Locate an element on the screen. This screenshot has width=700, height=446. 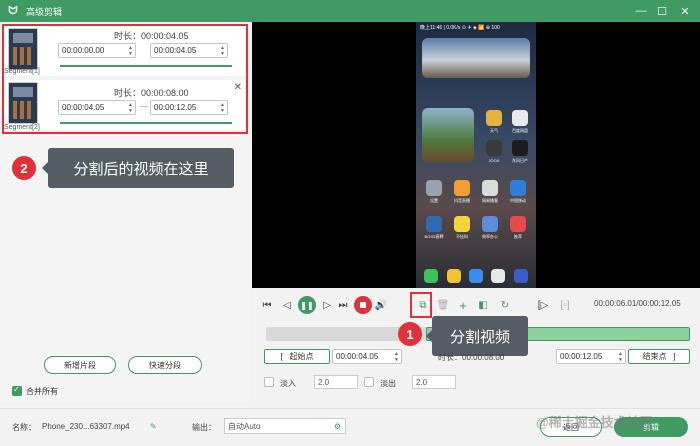
set-out-point-icon: [▫] is located at coordinates (565, 305).